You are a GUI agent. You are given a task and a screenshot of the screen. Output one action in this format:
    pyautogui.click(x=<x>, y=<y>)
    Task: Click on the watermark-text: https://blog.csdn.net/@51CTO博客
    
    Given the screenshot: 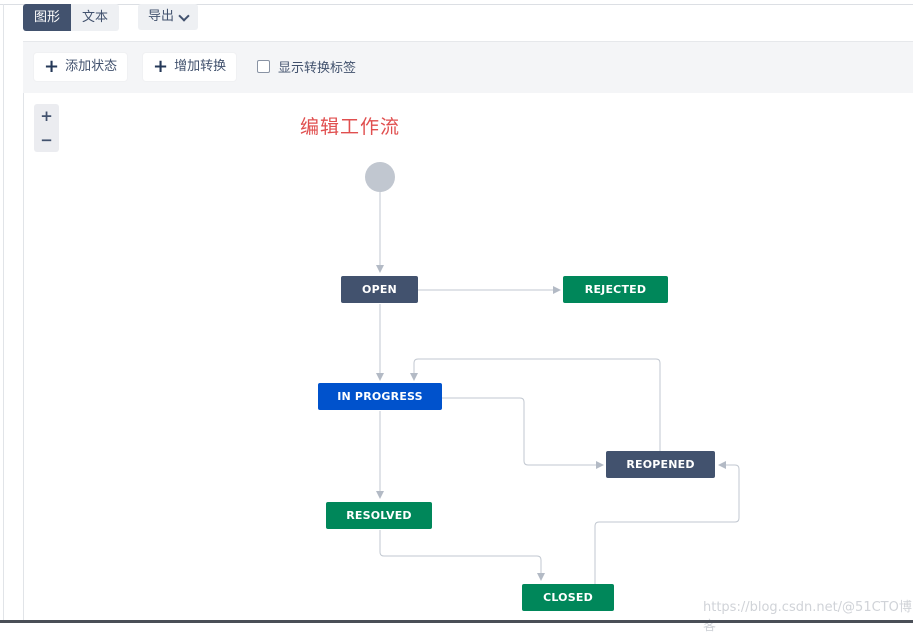 What is the action you would take?
    pyautogui.click(x=807, y=617)
    